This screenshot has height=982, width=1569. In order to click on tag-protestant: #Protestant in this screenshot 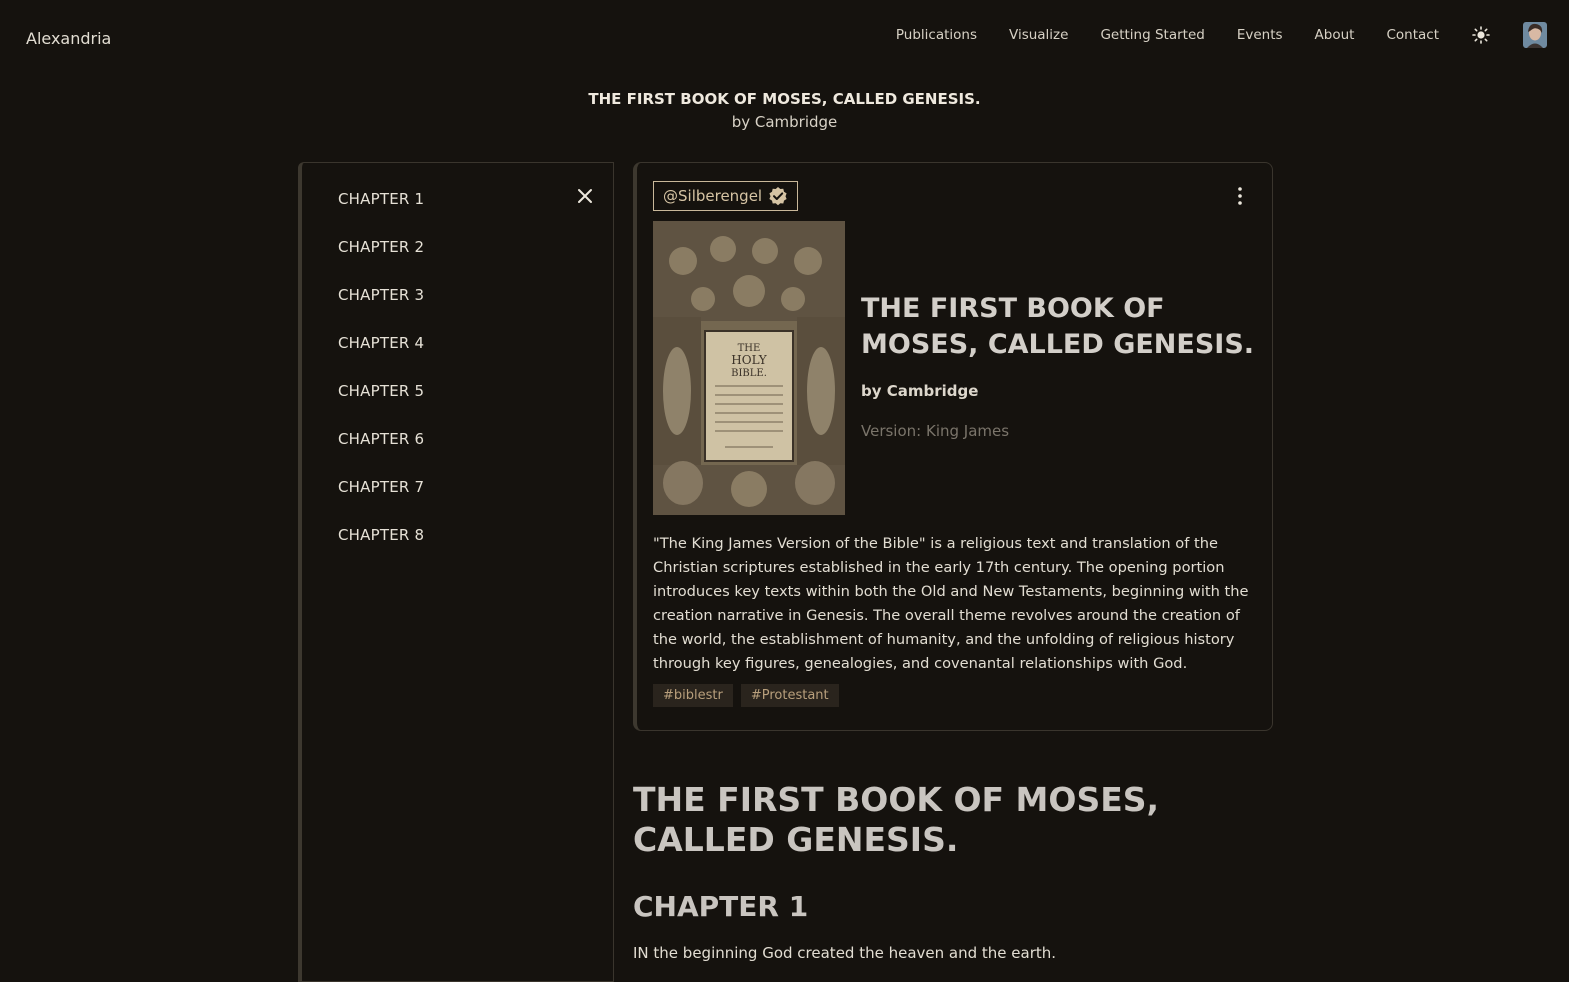, I will do `click(789, 695)`.